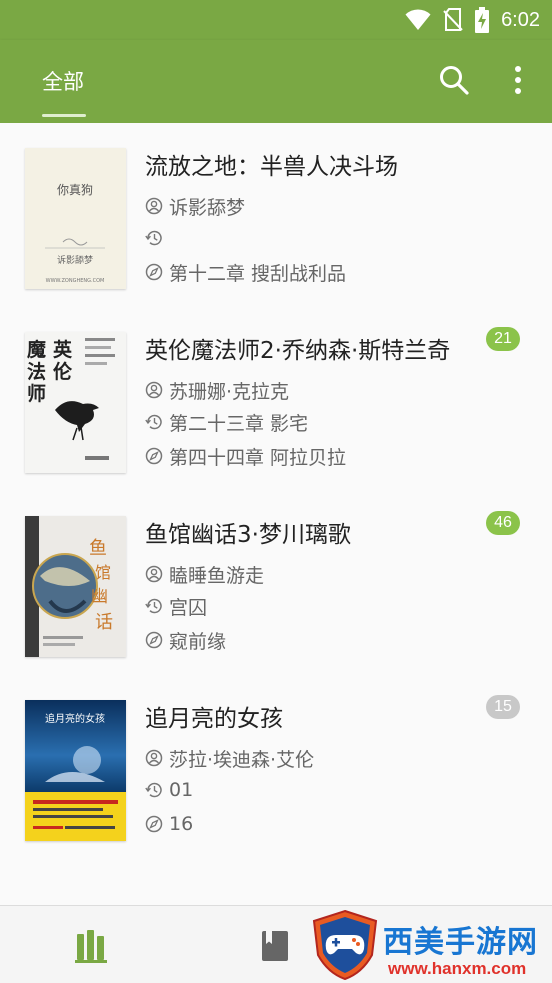 This screenshot has width=552, height=983. I want to click on svg-text: 话, so click(104, 622).